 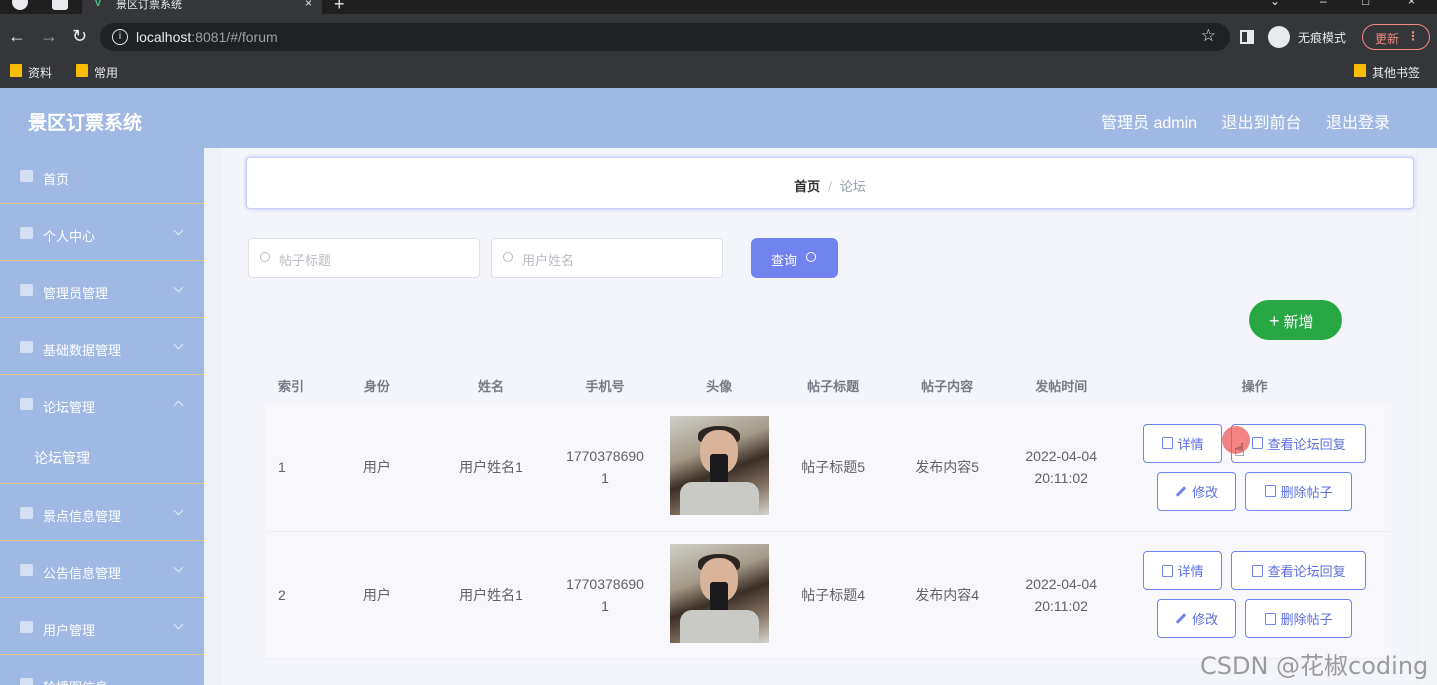 What do you see at coordinates (102, 670) in the screenshot?
I see `sidebar-item-carousel: 轮播图信息` at bounding box center [102, 670].